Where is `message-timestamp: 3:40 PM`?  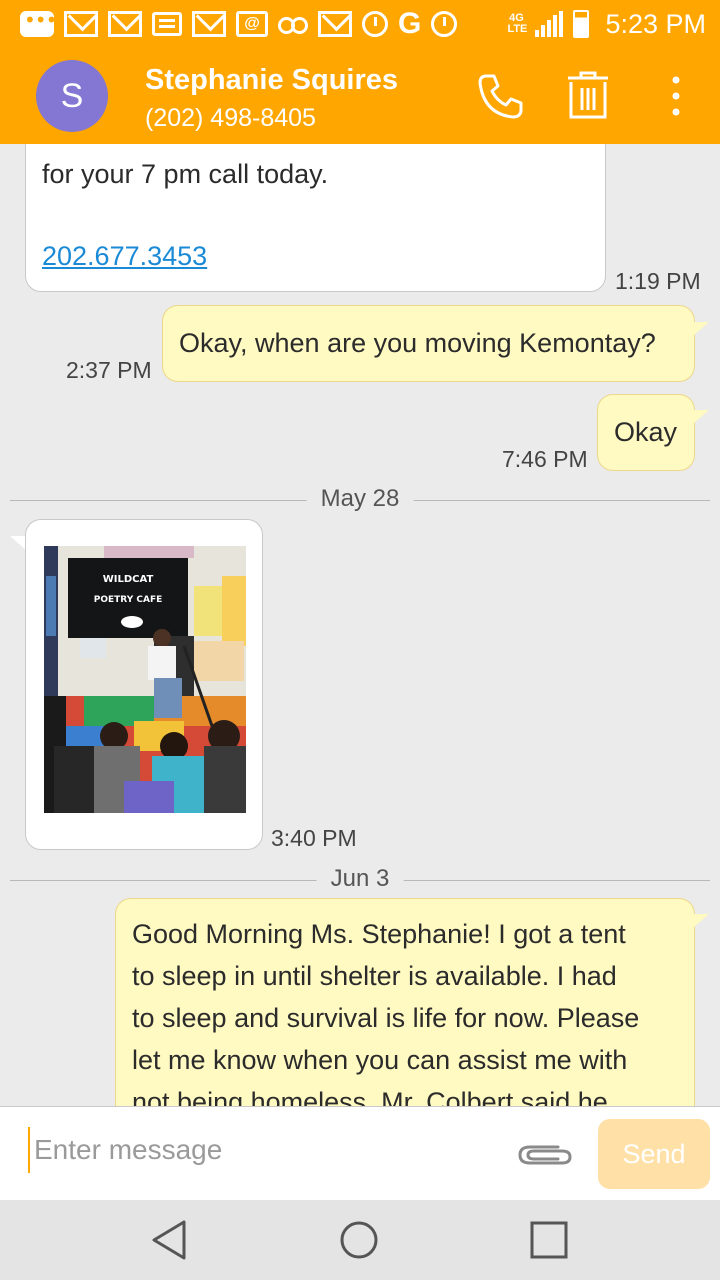
message-timestamp: 3:40 PM is located at coordinates (314, 838).